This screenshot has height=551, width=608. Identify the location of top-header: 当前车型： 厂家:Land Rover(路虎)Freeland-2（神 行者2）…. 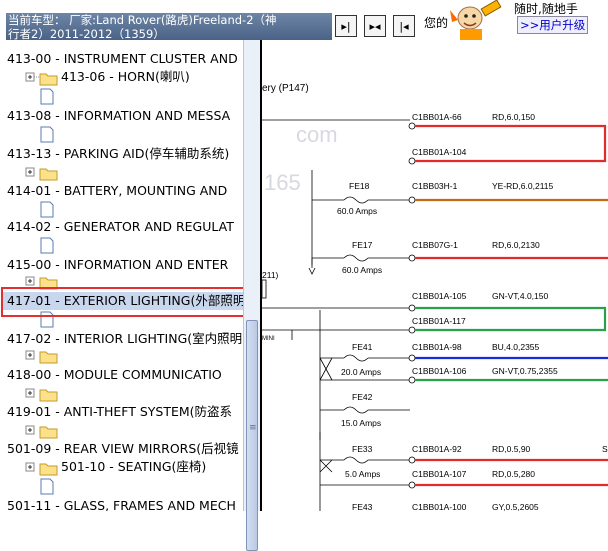
(304, 20).